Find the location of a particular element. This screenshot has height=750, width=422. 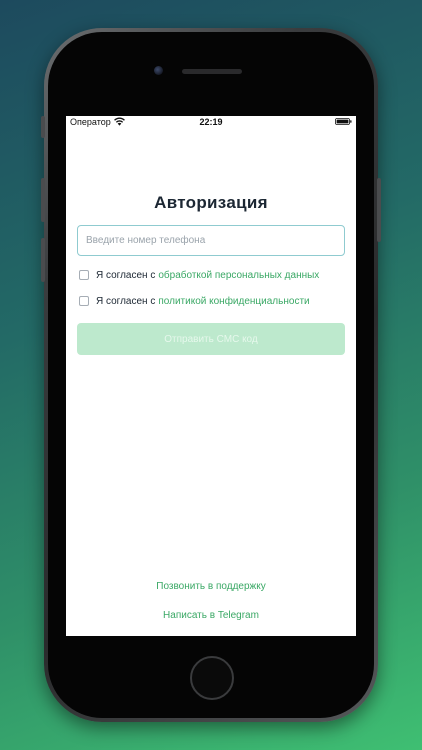

phone-number-input is located at coordinates (211, 240).